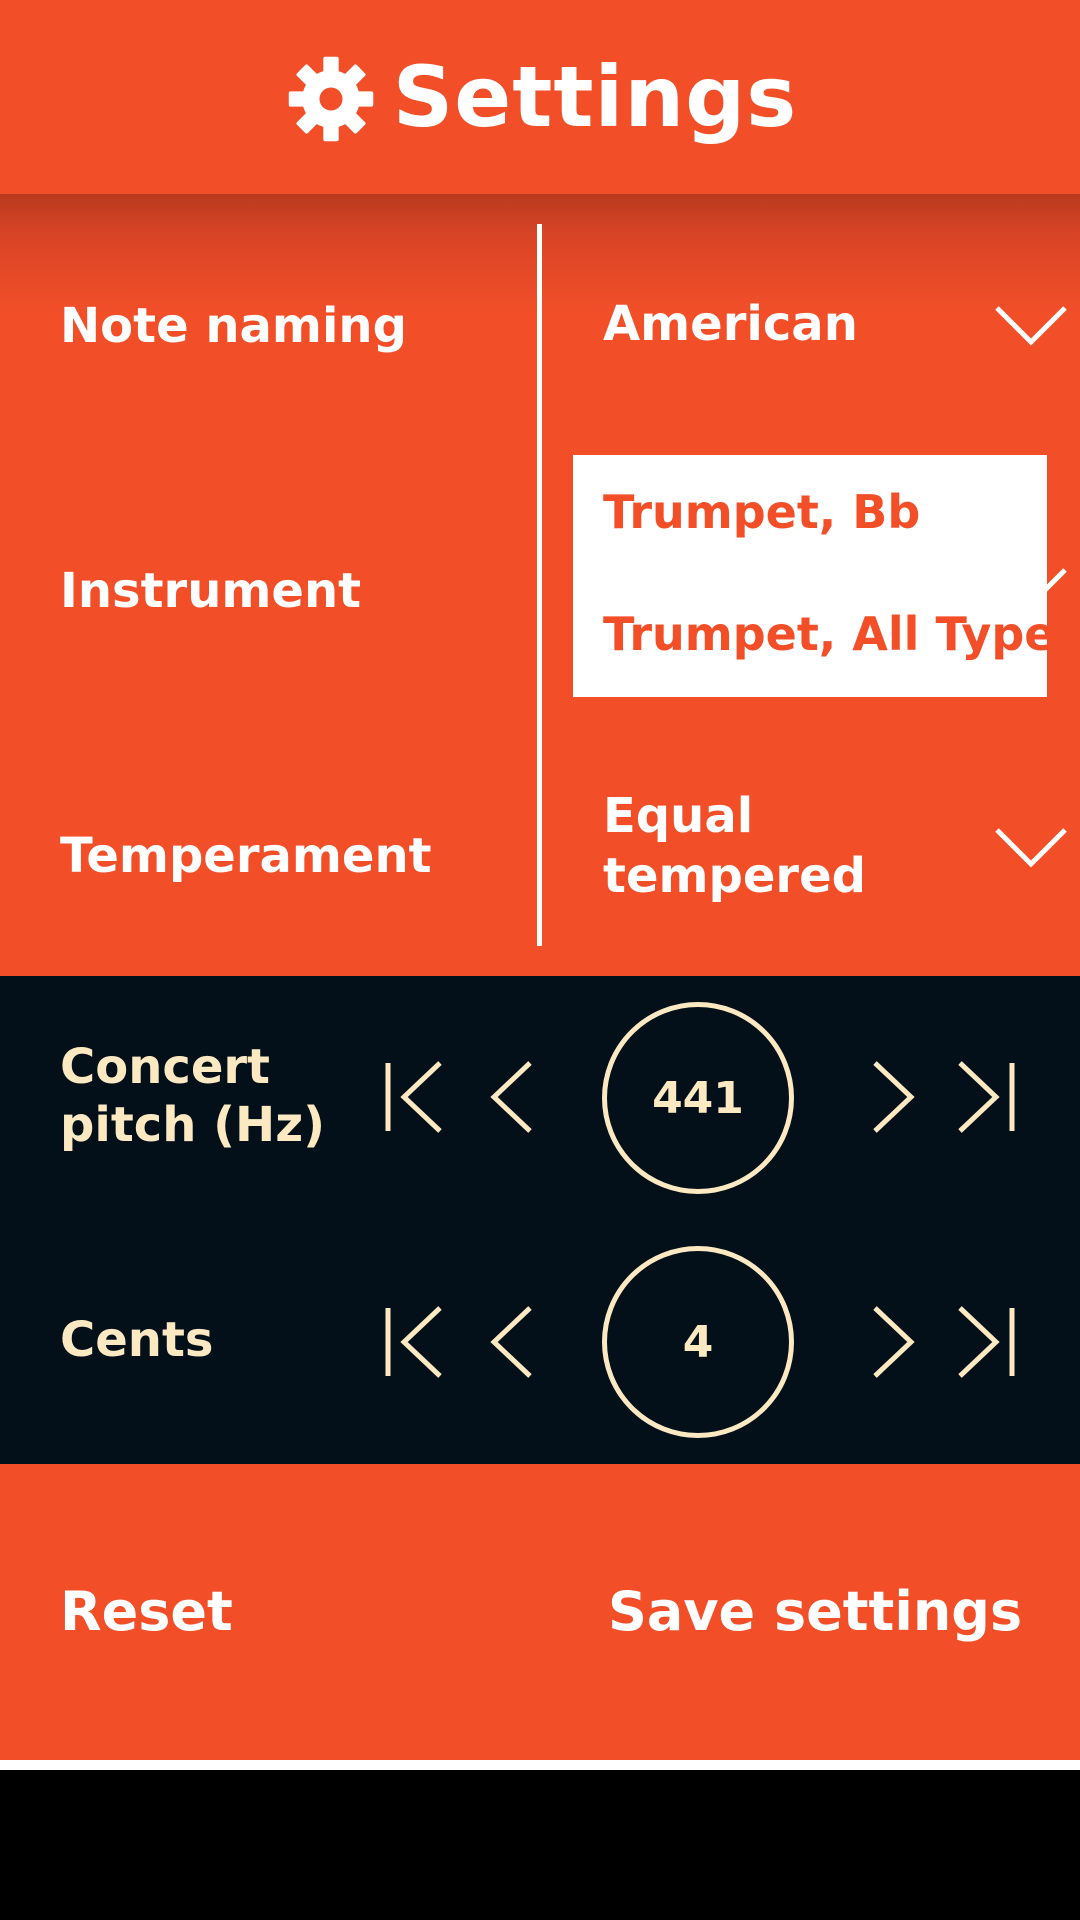 Image resolution: width=1080 pixels, height=1920 pixels. Describe the element at coordinates (193, 1096) in the screenshot. I see `concert-pitch-label: Concert pitch (Hz)` at that location.